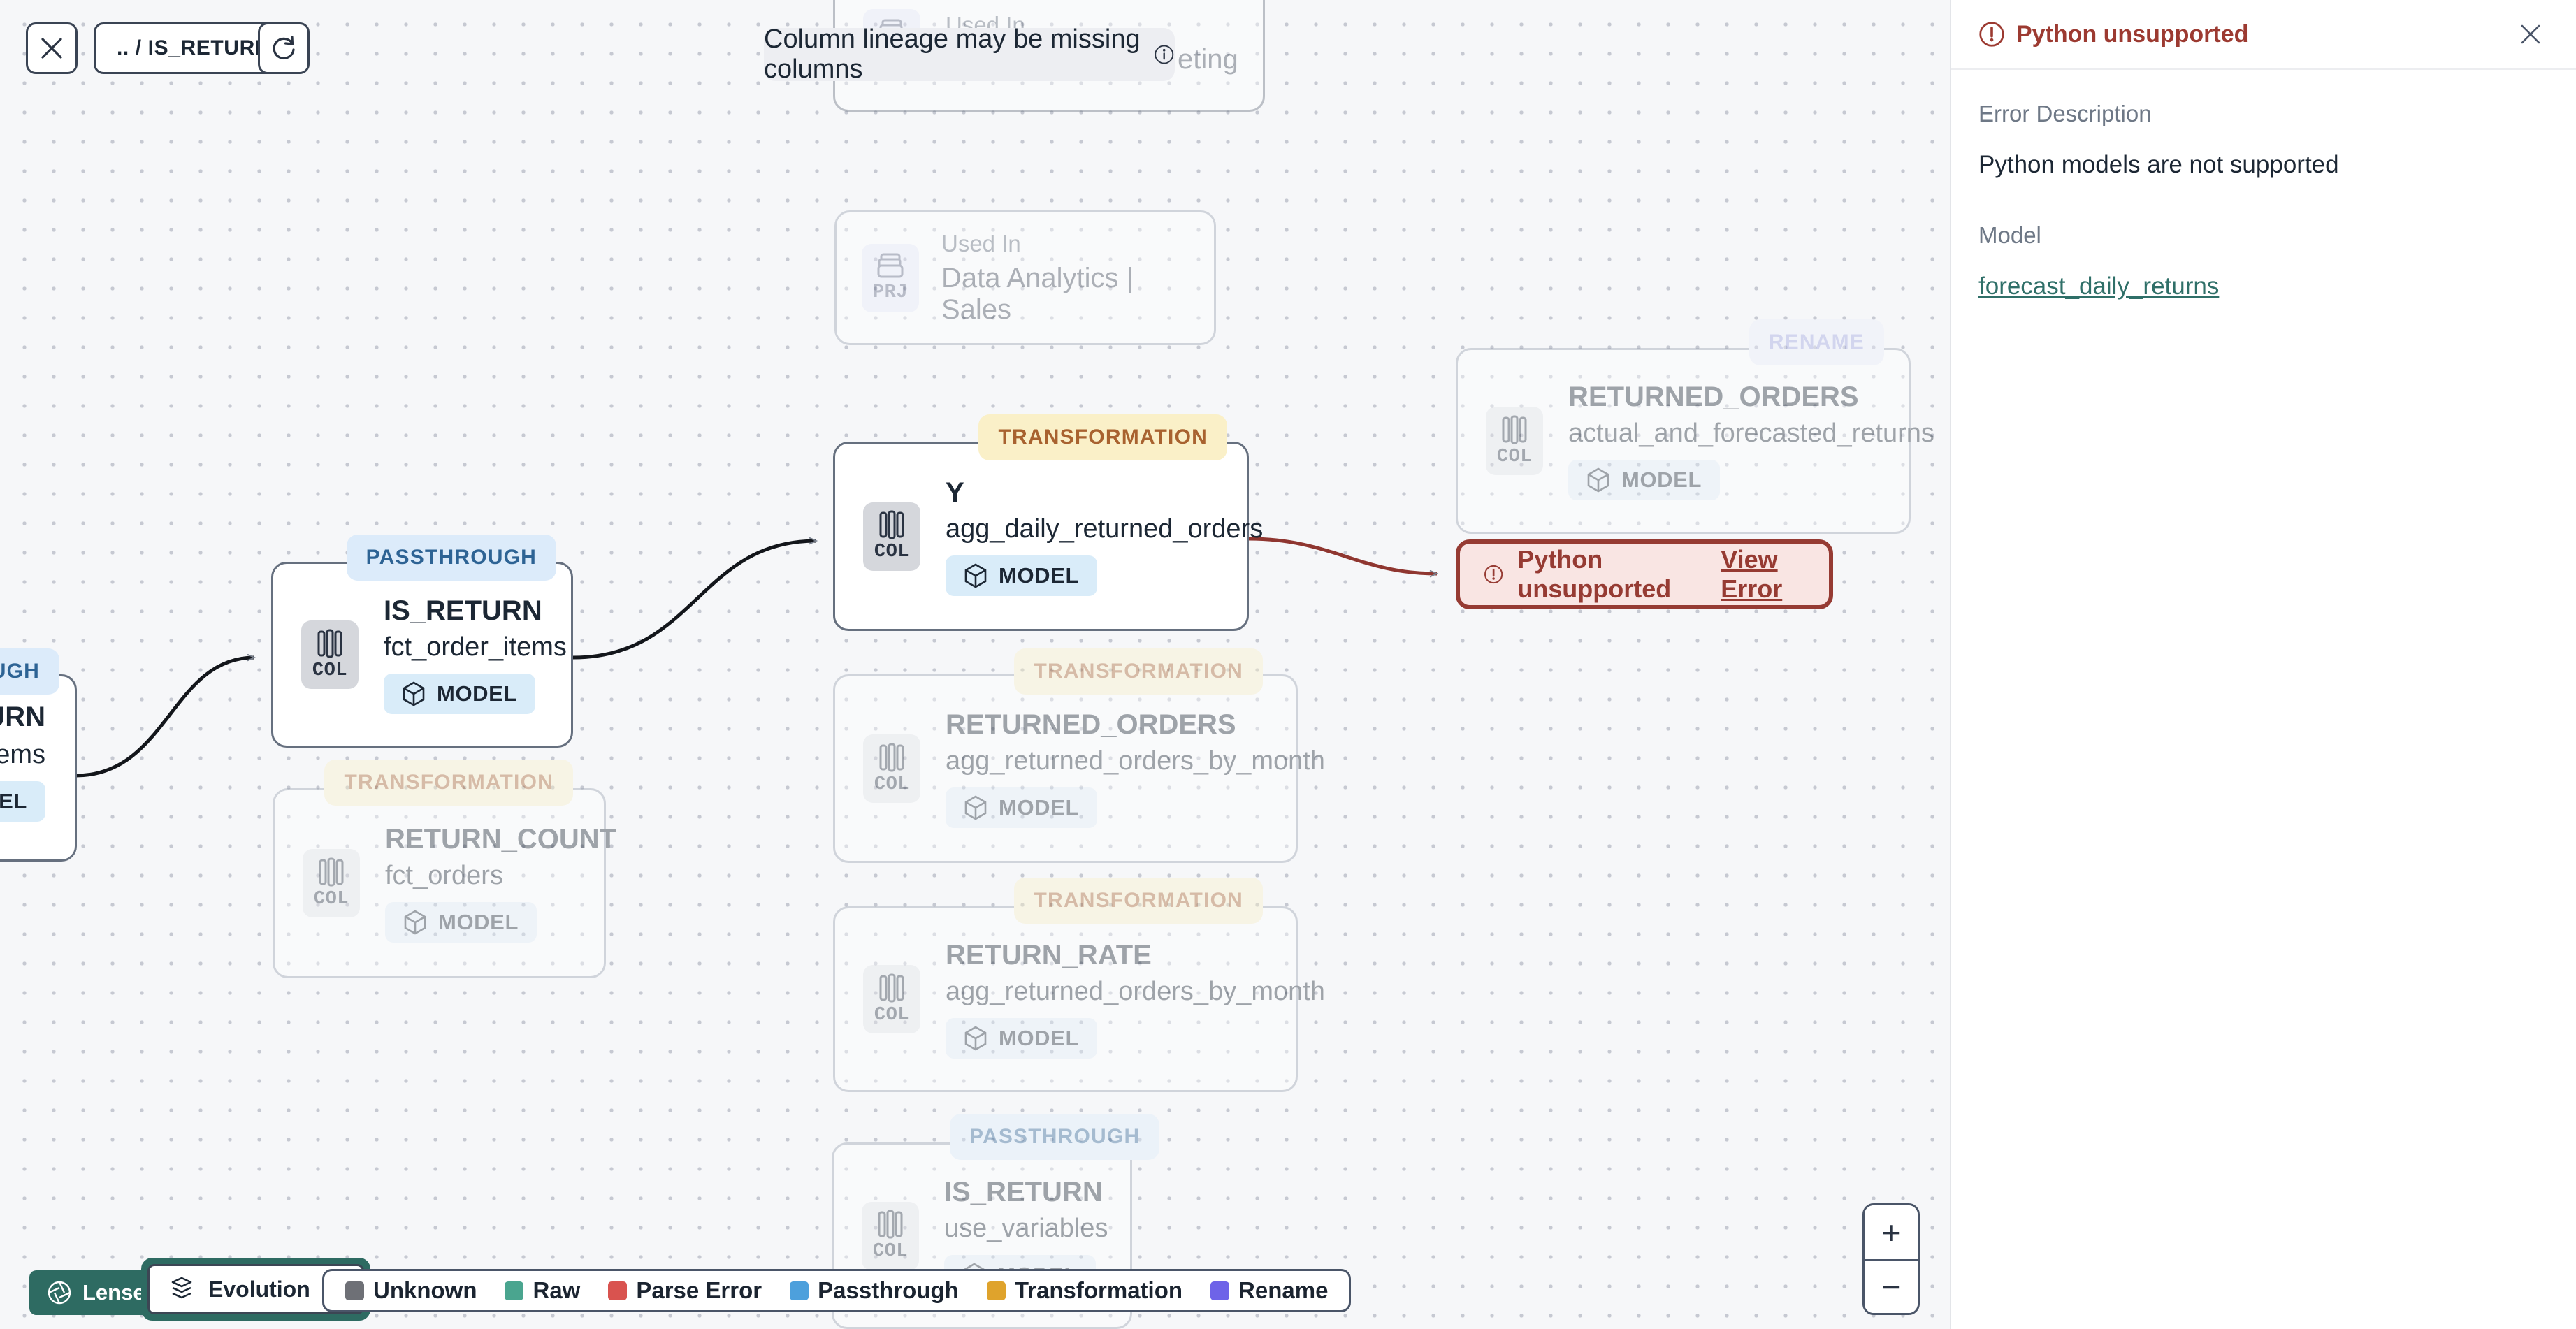 The height and width of the screenshot is (1329, 2576). I want to click on node-subtitle: use_variables, so click(1026, 1228).